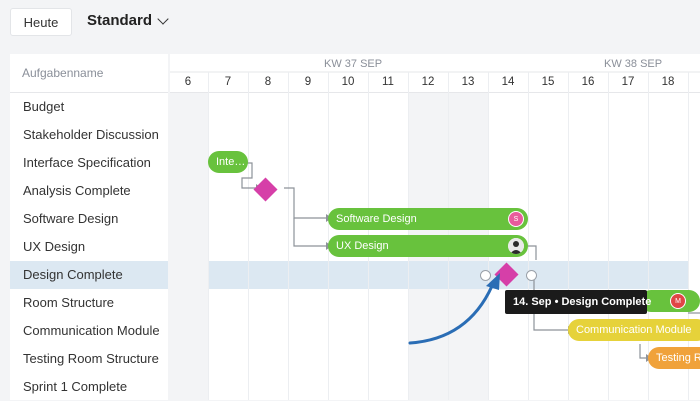 The width and height of the screenshot is (700, 401). Describe the element at coordinates (89, 219) in the screenshot. I see `task-row: Software Design` at that location.